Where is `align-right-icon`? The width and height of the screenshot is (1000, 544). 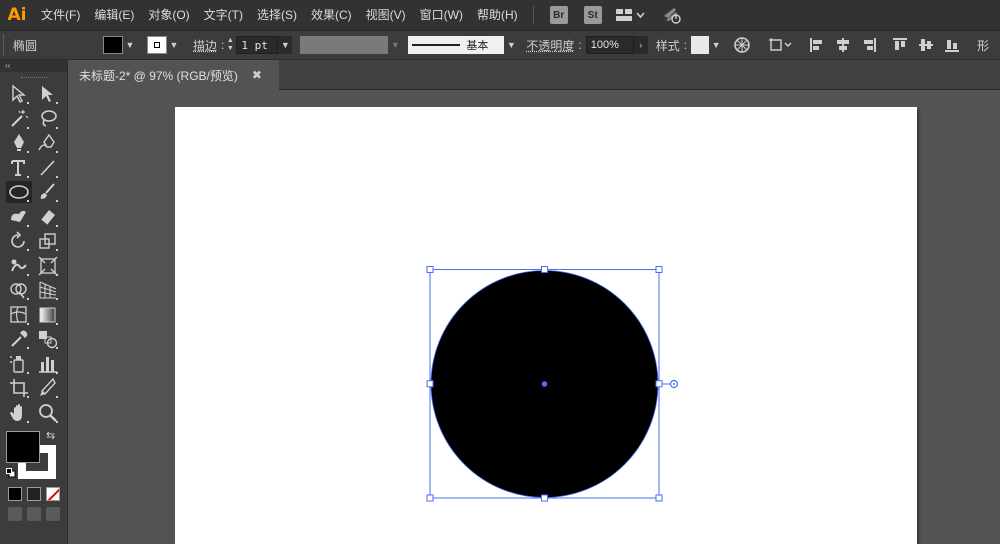
align-right-icon is located at coordinates (869, 45).